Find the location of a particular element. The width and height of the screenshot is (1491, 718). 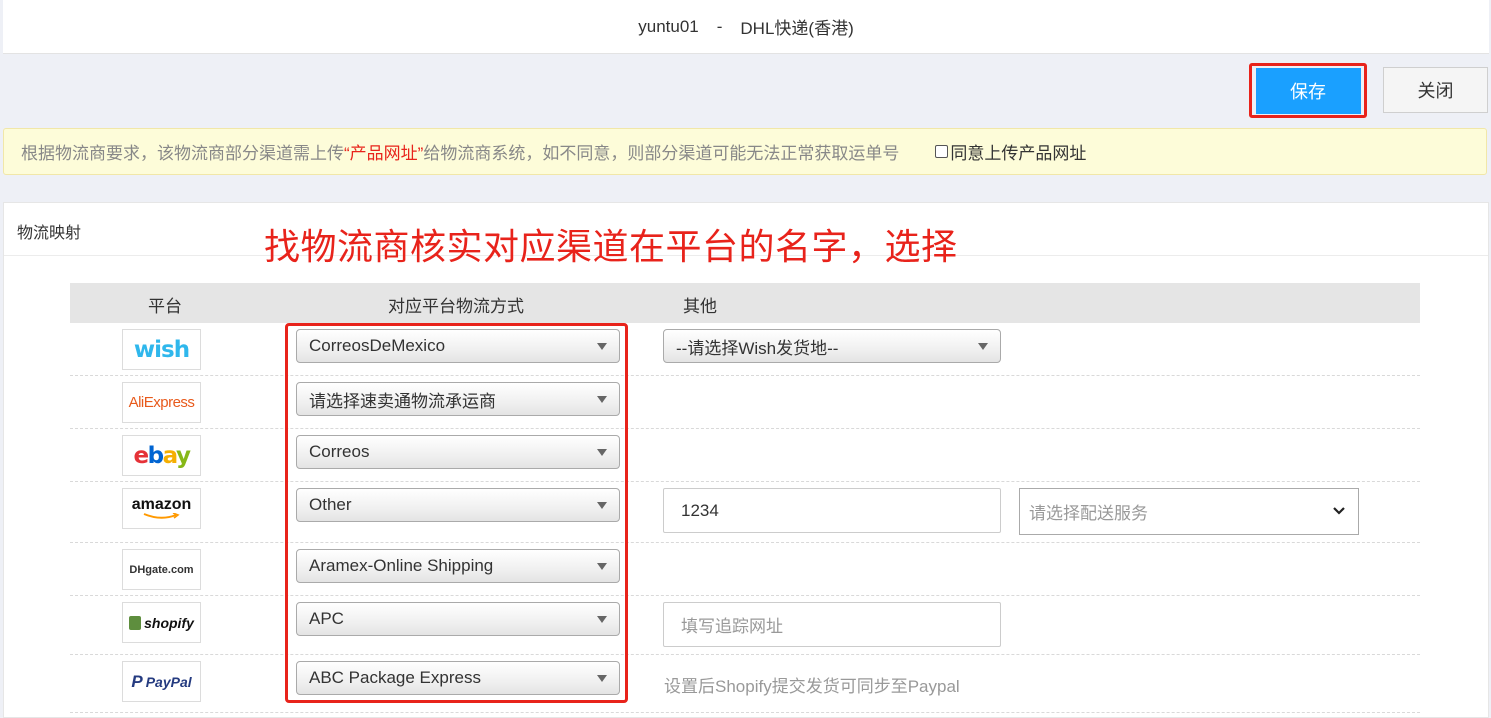

paypal-logo: P PayPal is located at coordinates (161, 681).